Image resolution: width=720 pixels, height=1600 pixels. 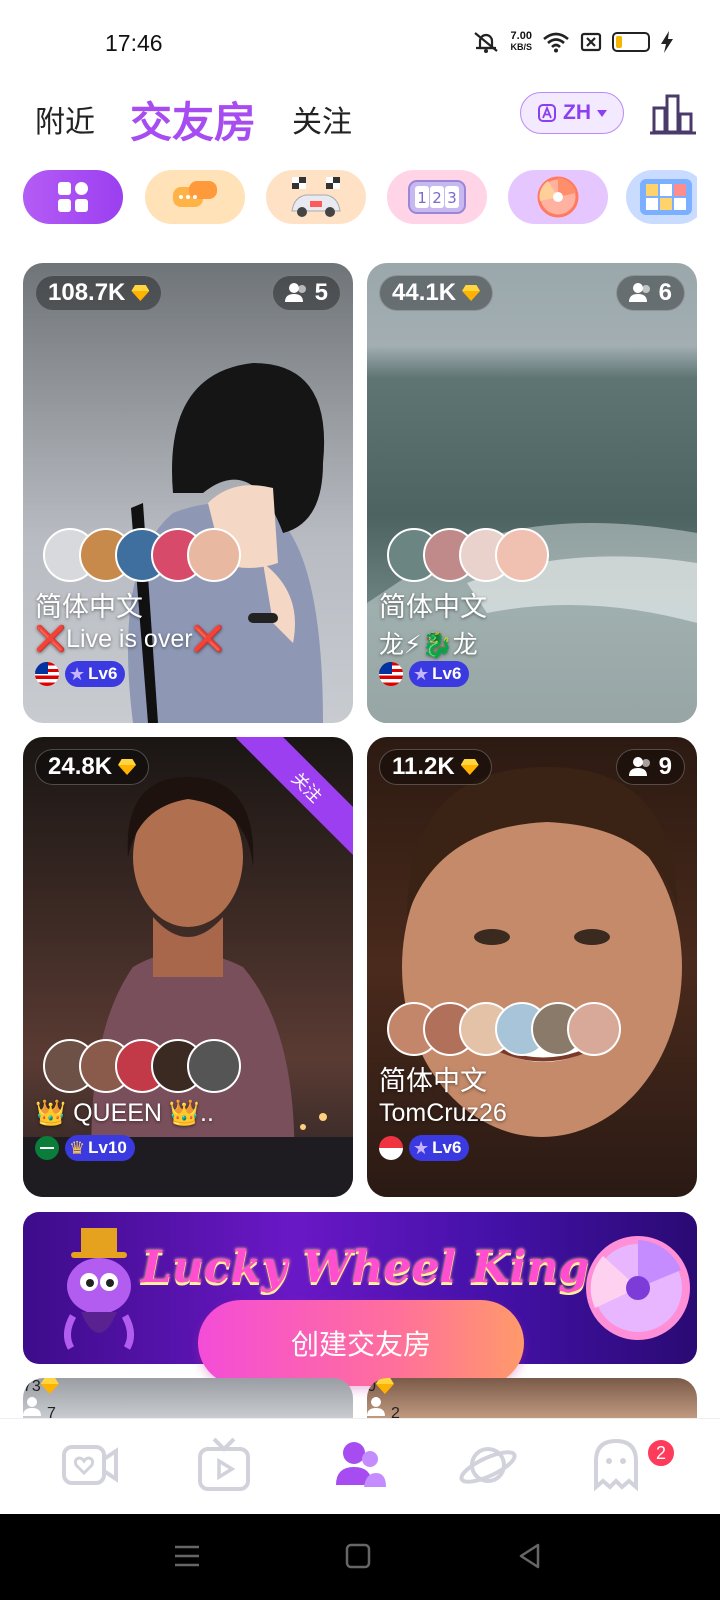 I want to click on room-card: 24.8K 关注 👑 QUEEN 👑.. ♛ Lv10, so click(x=188, y=967).